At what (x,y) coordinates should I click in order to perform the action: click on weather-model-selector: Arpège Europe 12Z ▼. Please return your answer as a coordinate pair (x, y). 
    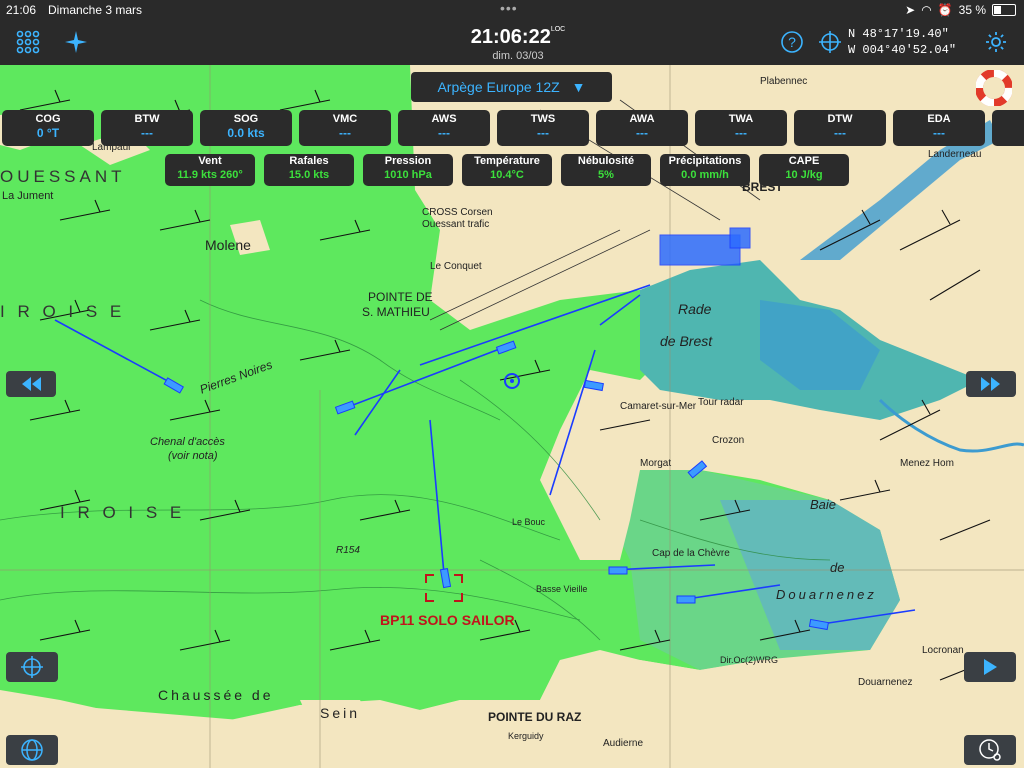
    Looking at the image, I should click on (511, 87).